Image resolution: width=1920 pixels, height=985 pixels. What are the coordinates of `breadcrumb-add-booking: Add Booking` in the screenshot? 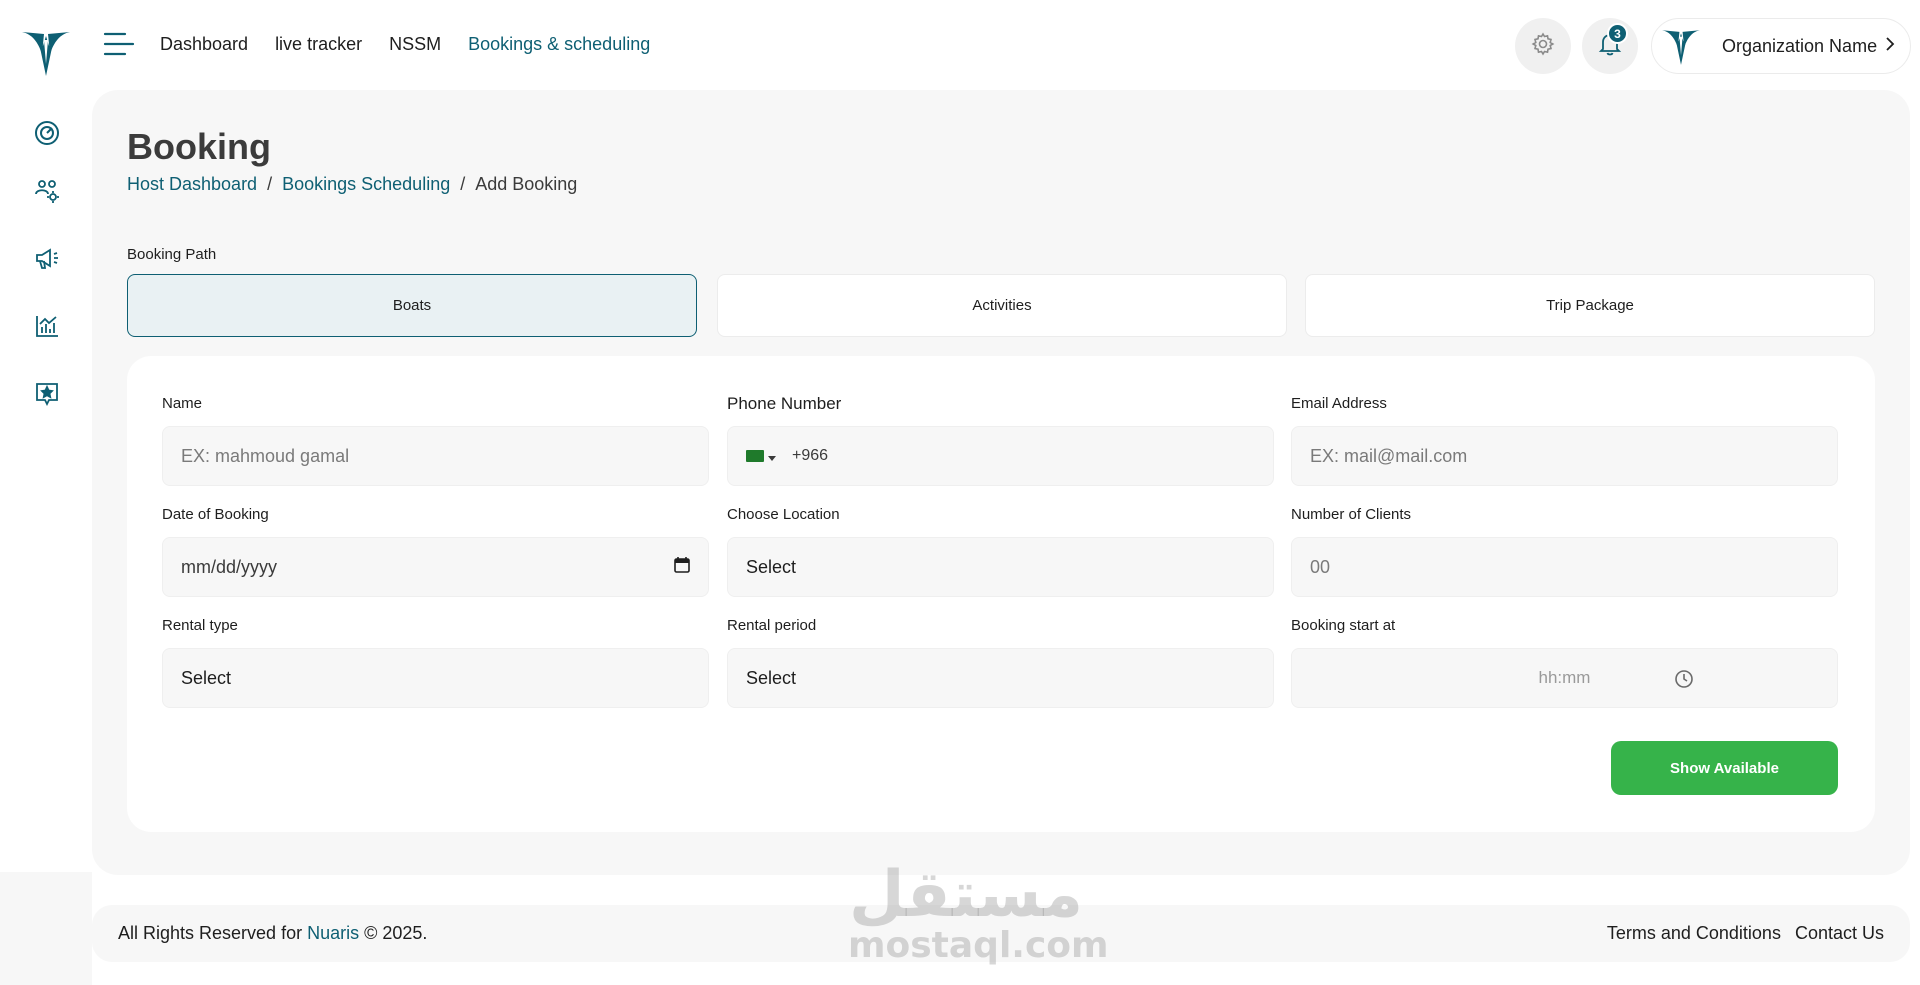 It's located at (526, 184).